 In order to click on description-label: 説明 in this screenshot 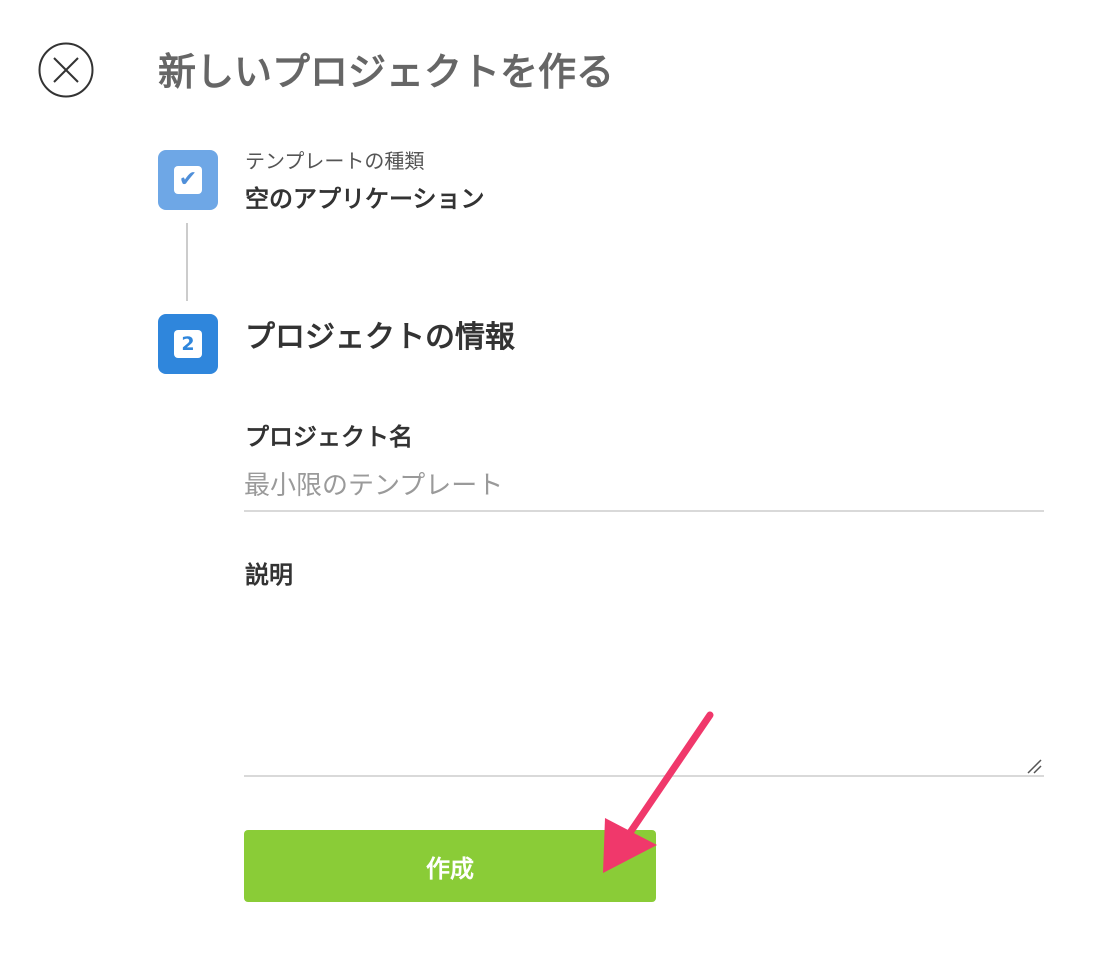, I will do `click(269, 575)`.